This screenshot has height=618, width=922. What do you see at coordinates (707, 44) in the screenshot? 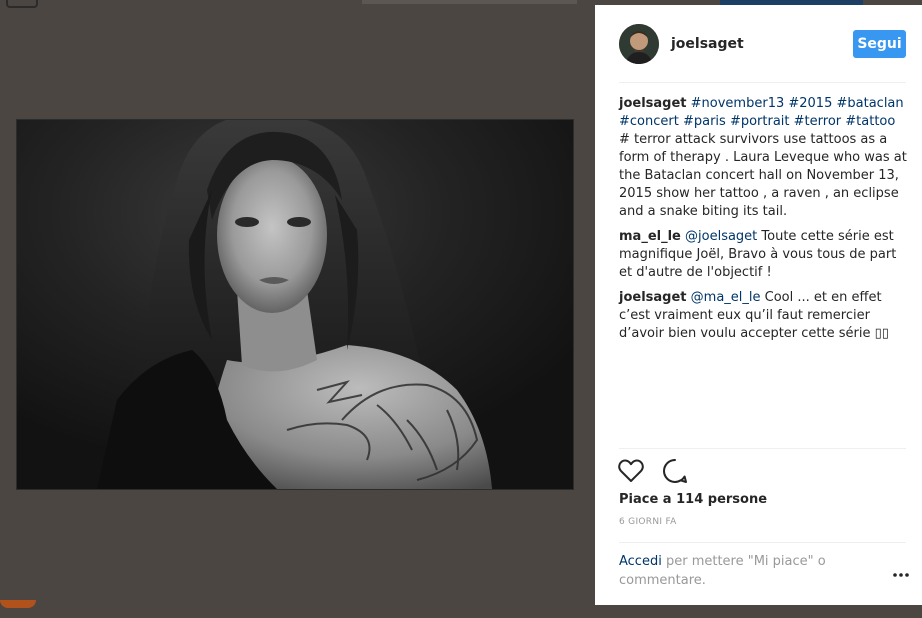
I see `post-author-username: joelsaget` at bounding box center [707, 44].